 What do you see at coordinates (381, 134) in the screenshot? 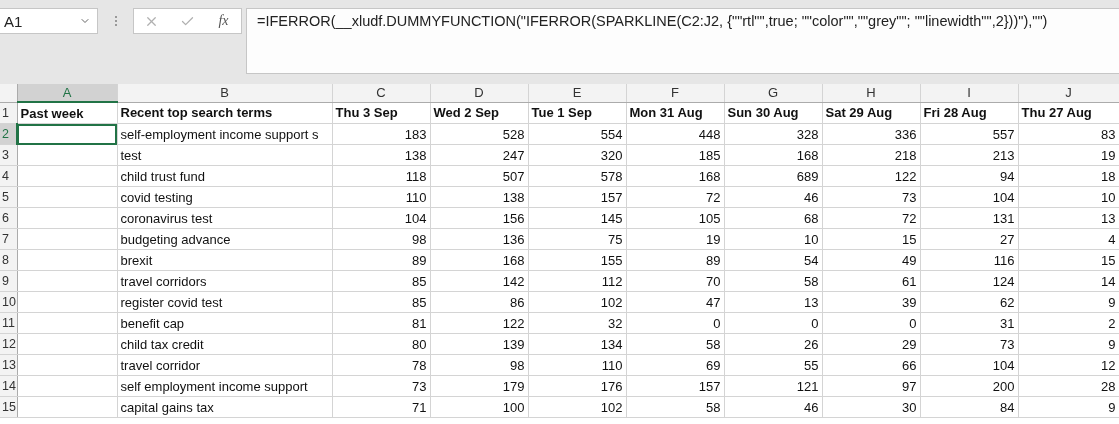
I see `table-cell: 183` at bounding box center [381, 134].